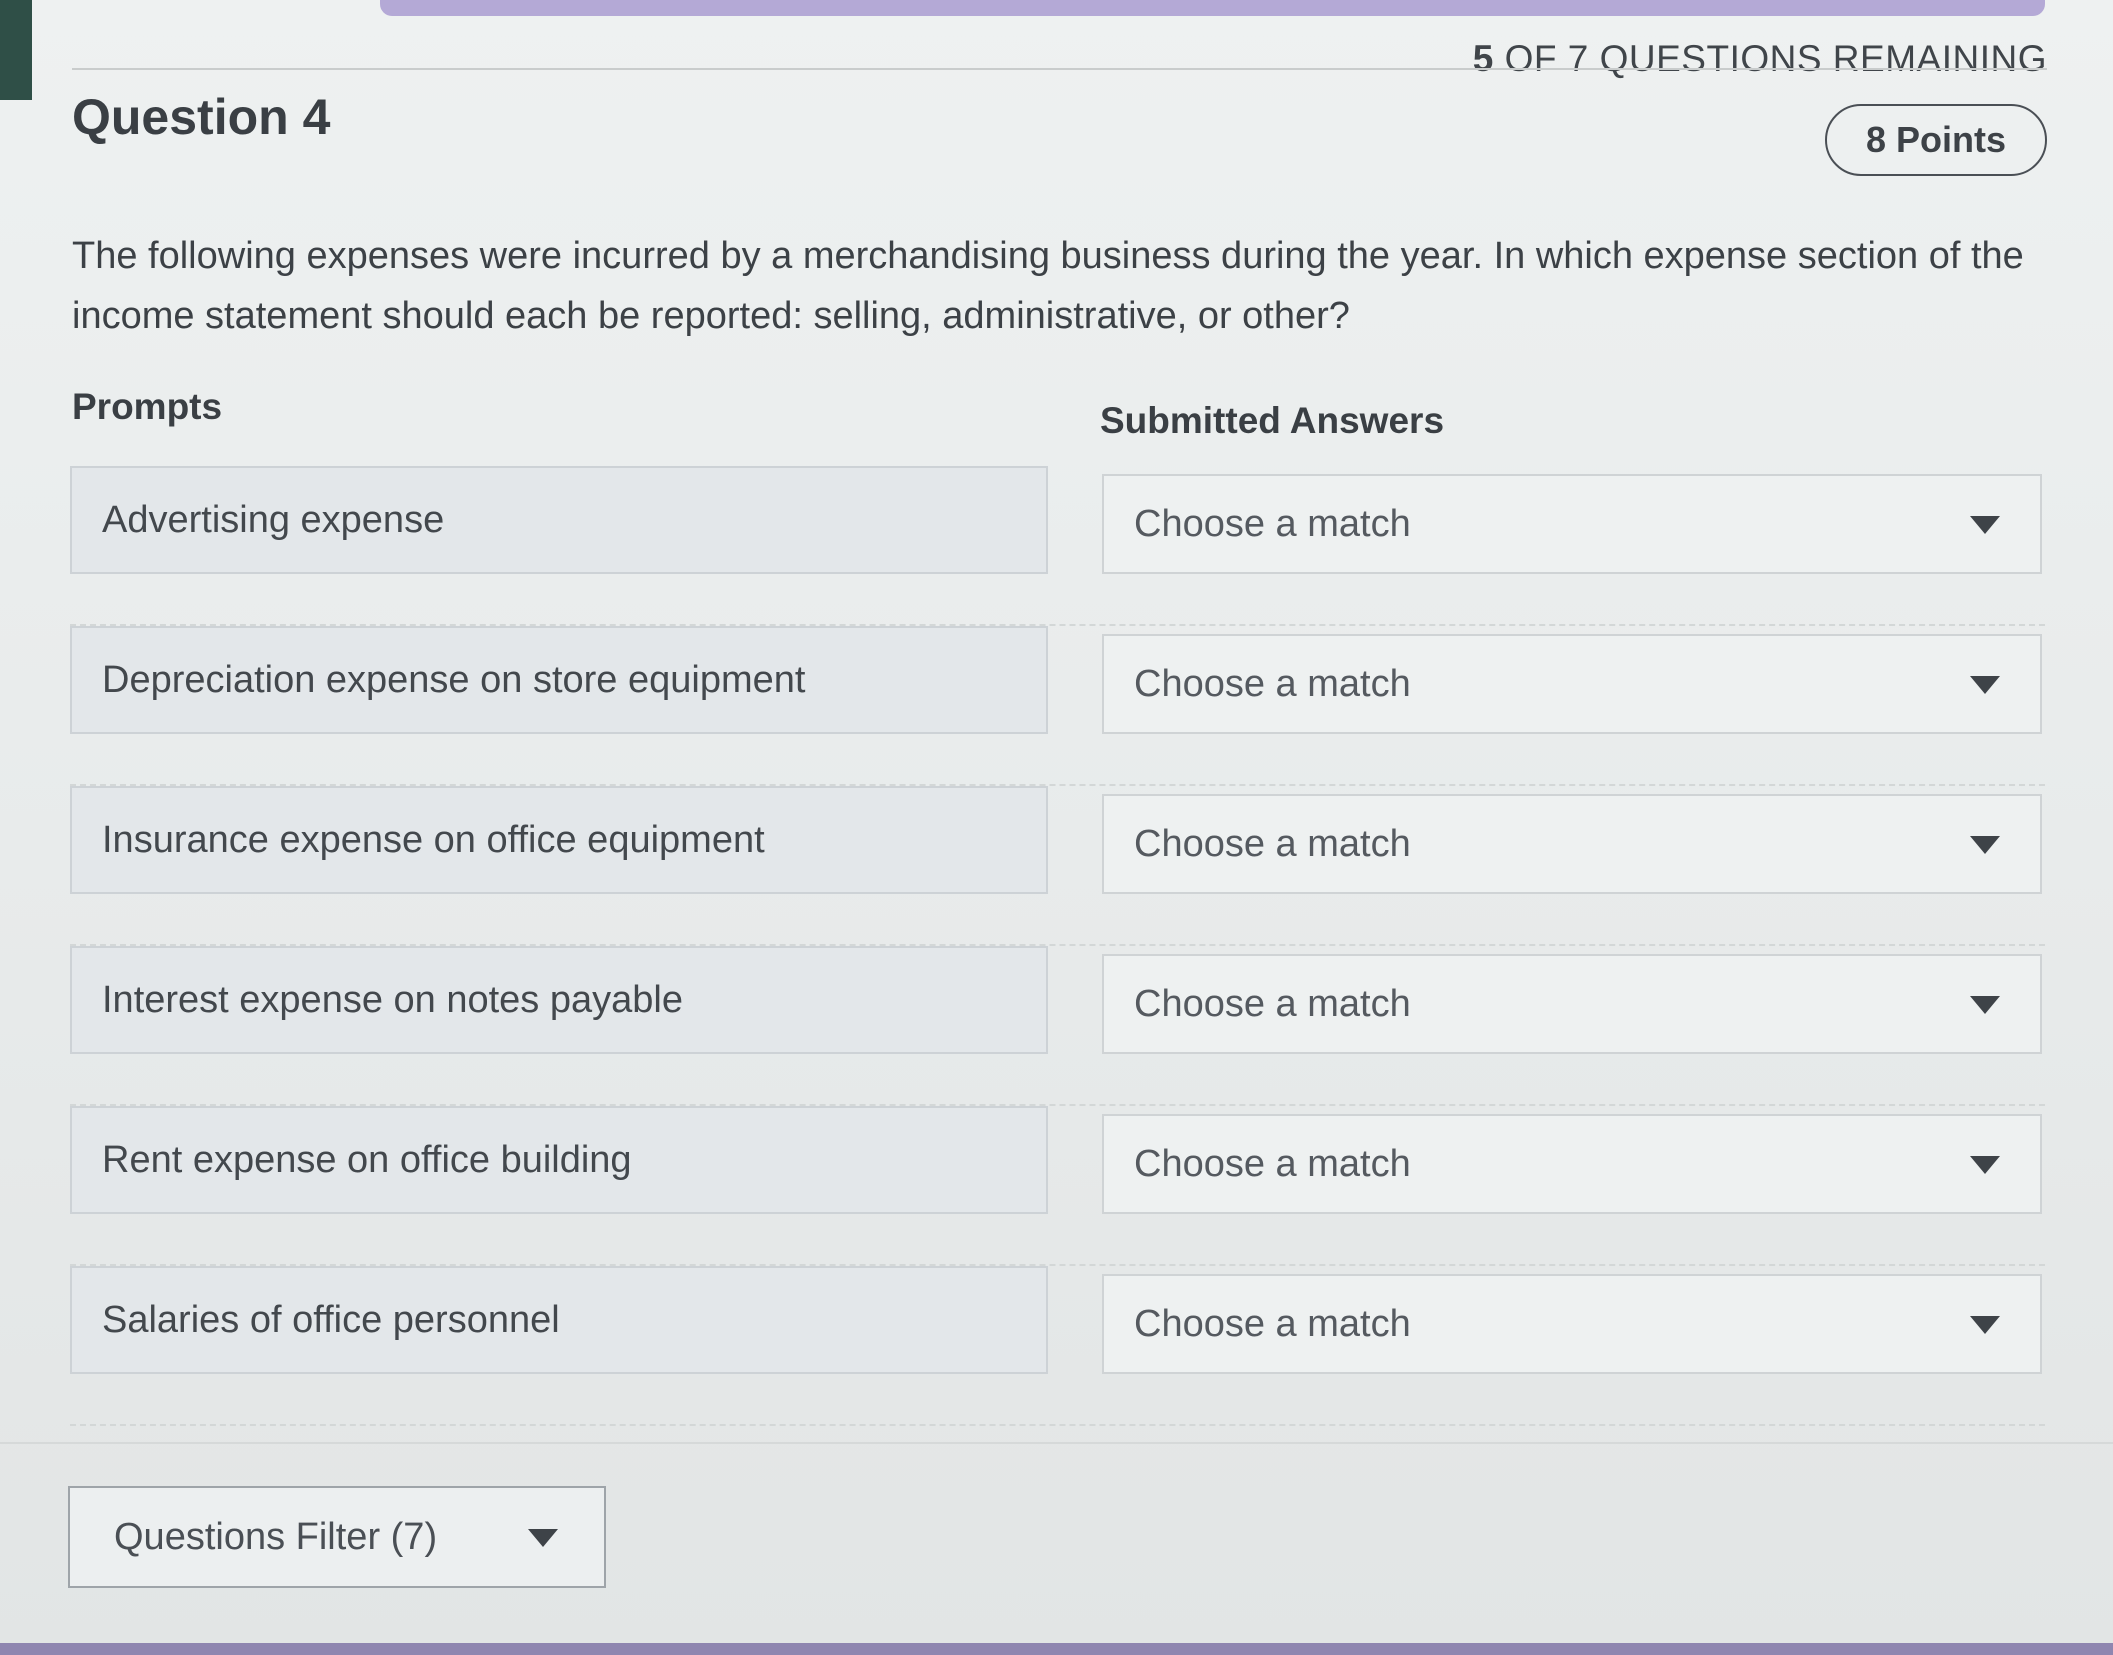 The height and width of the screenshot is (1655, 2113). What do you see at coordinates (276, 1536) in the screenshot?
I see `questions-filter-label: Questions Filter (7)` at bounding box center [276, 1536].